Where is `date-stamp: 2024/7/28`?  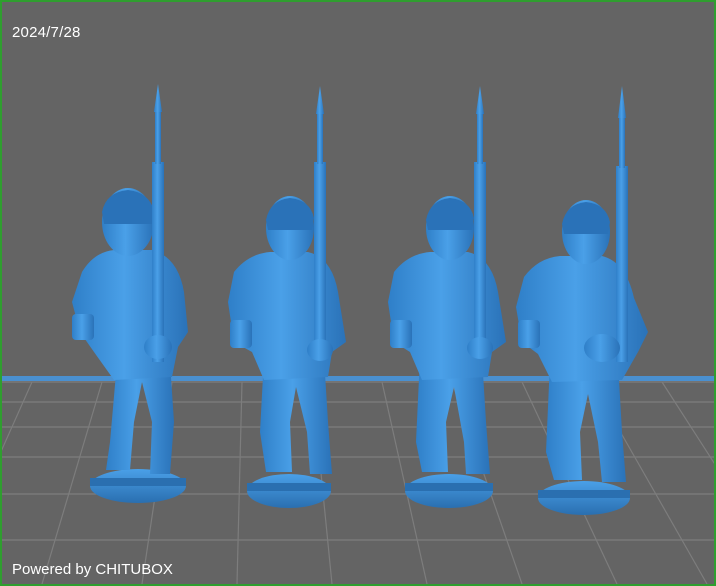 date-stamp: 2024/7/28 is located at coordinates (46, 32).